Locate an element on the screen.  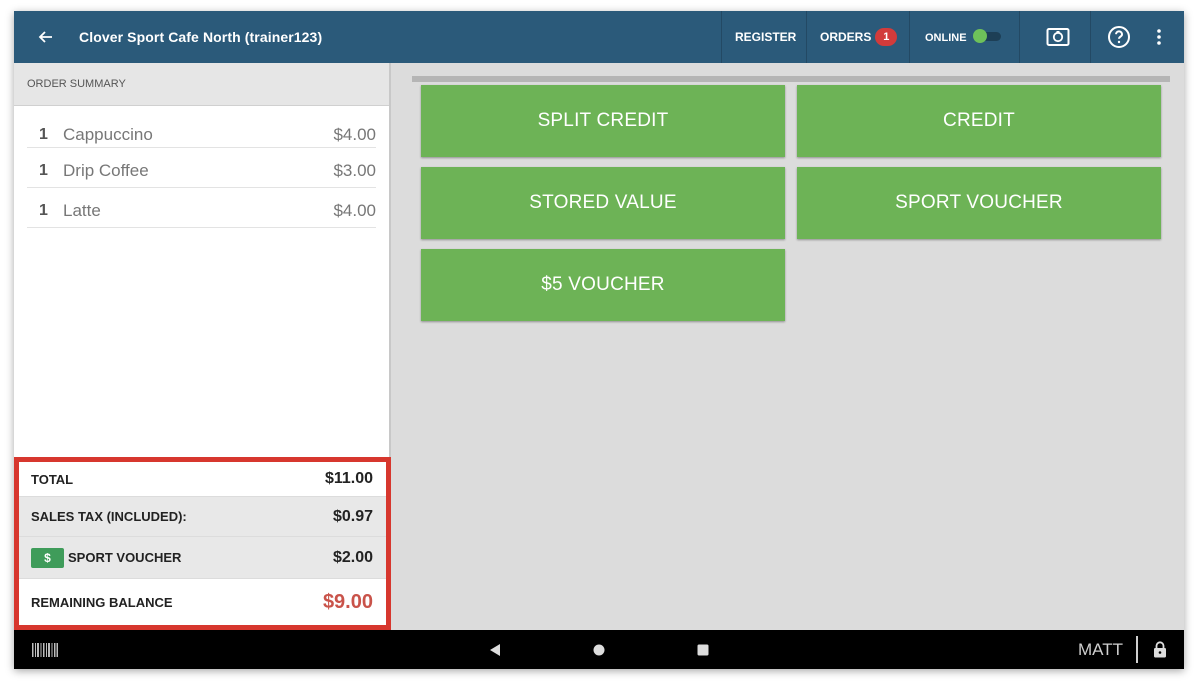
total-value: $11.00 is located at coordinates (348, 478).